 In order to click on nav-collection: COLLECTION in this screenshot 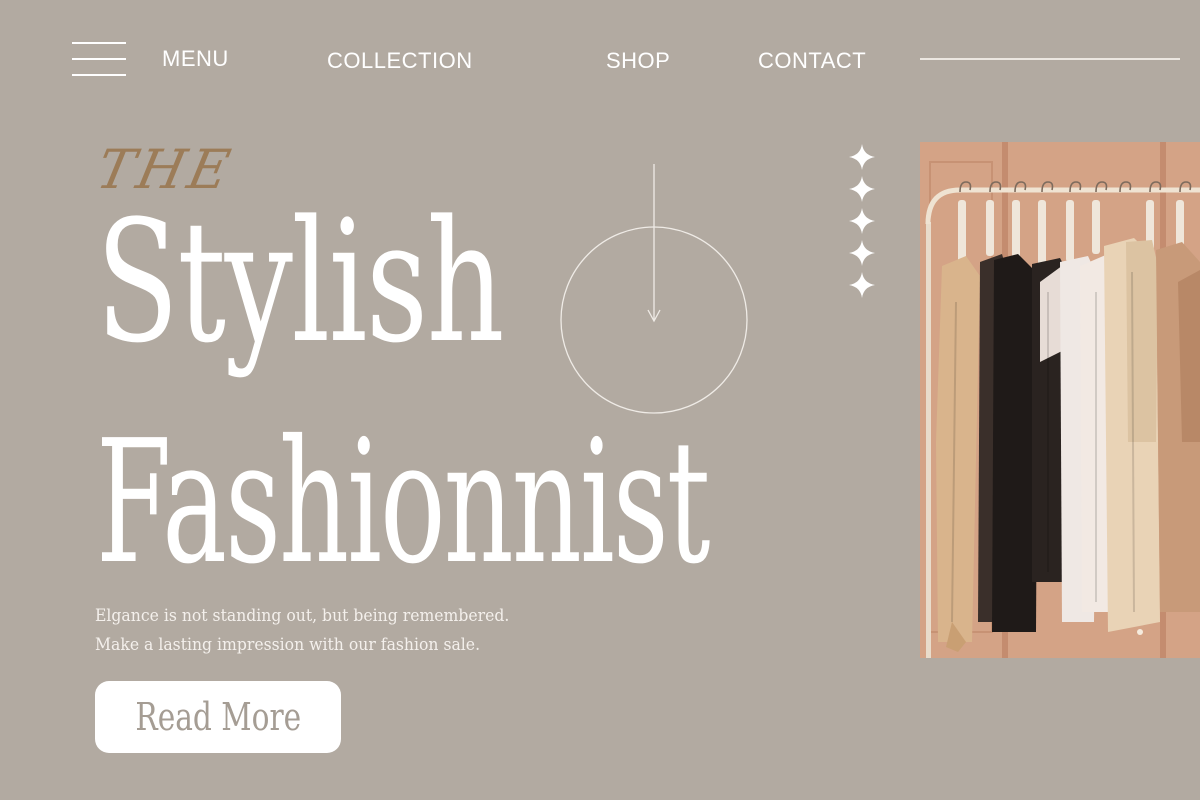, I will do `click(400, 61)`.